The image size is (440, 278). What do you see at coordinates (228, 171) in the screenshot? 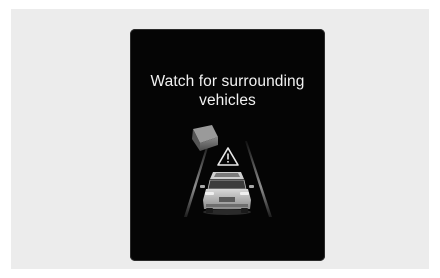
I see `road-scene` at bounding box center [228, 171].